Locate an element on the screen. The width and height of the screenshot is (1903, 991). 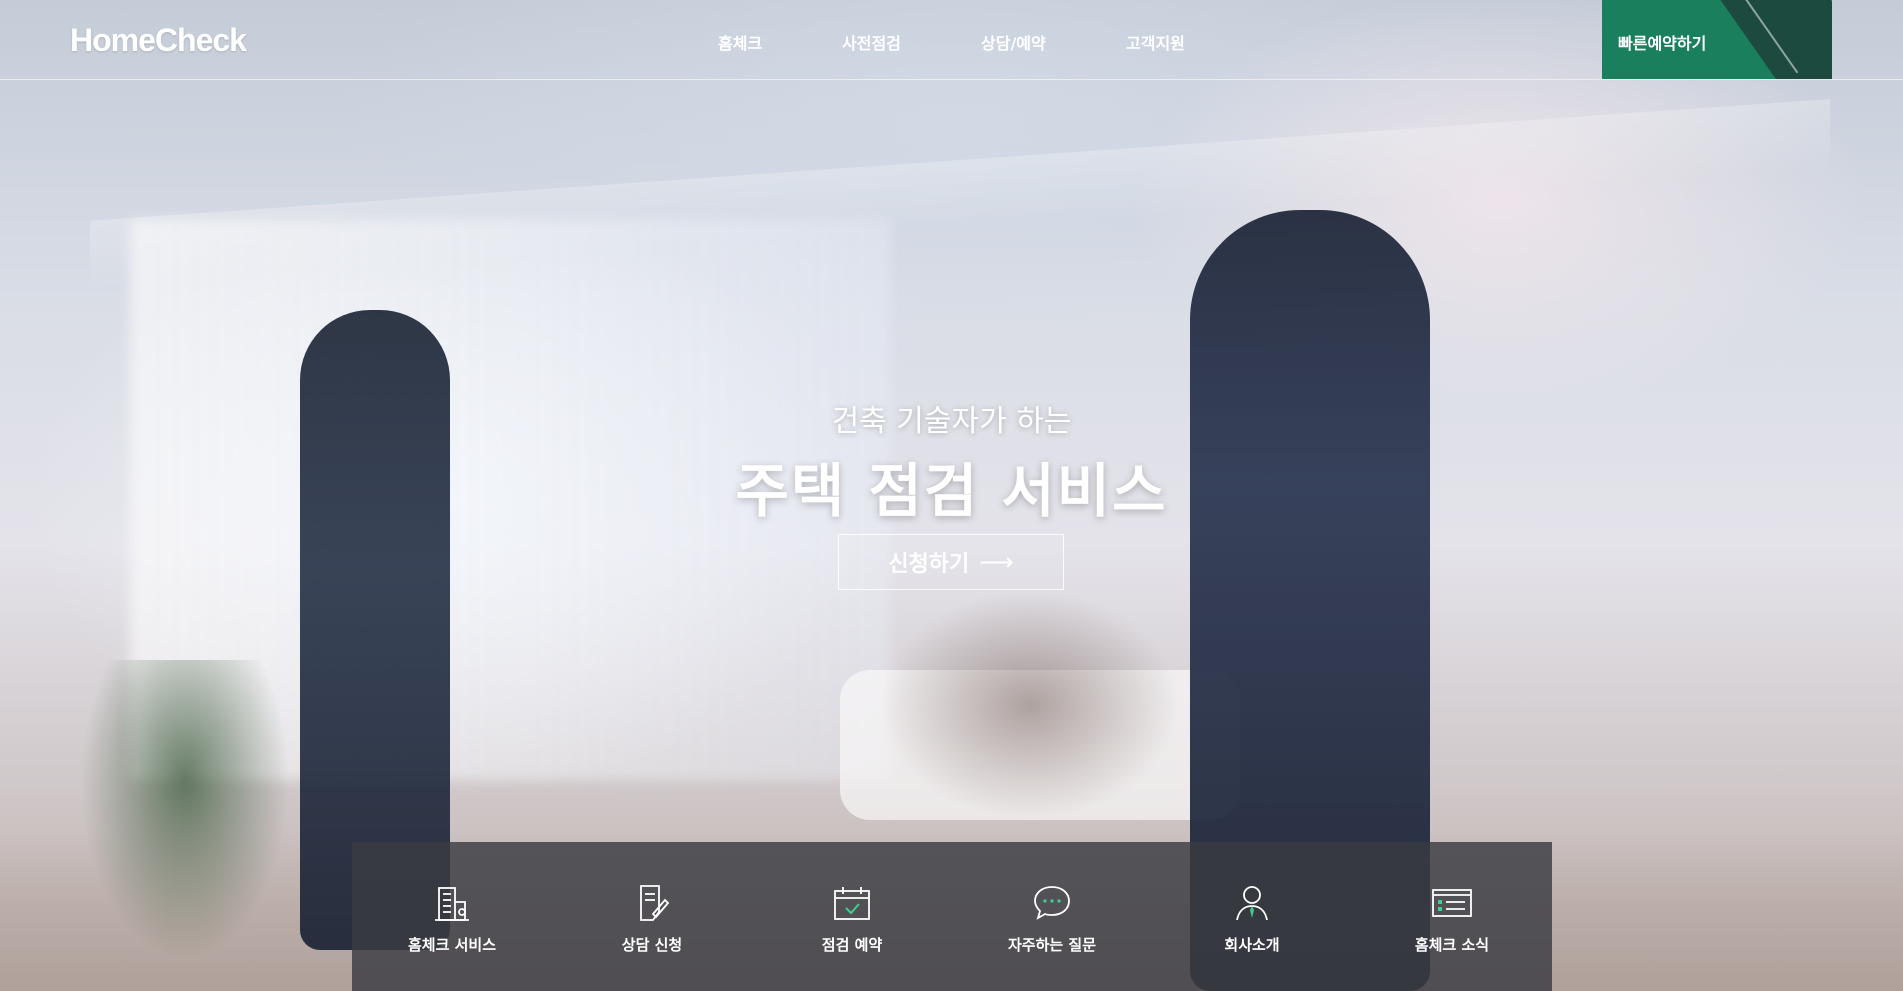
quick-menu-item-company: 회사소개 is located at coordinates (1252, 916).